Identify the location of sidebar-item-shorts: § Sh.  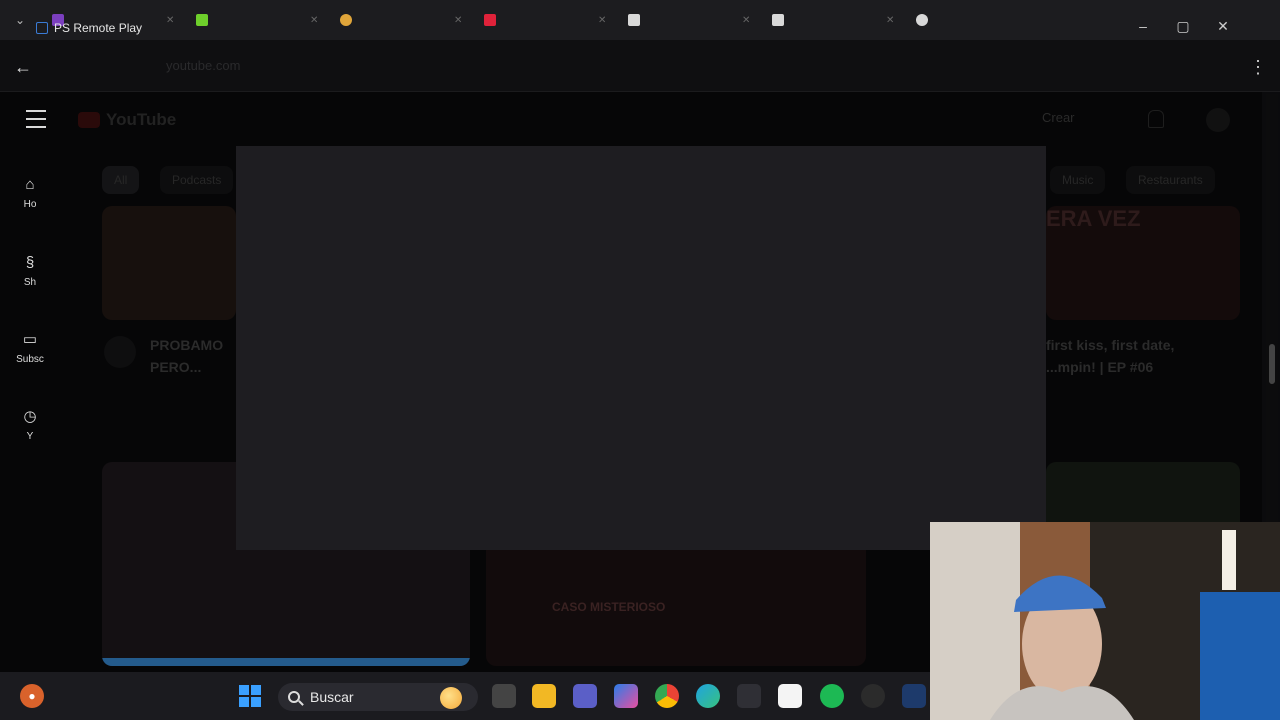
(30, 282).